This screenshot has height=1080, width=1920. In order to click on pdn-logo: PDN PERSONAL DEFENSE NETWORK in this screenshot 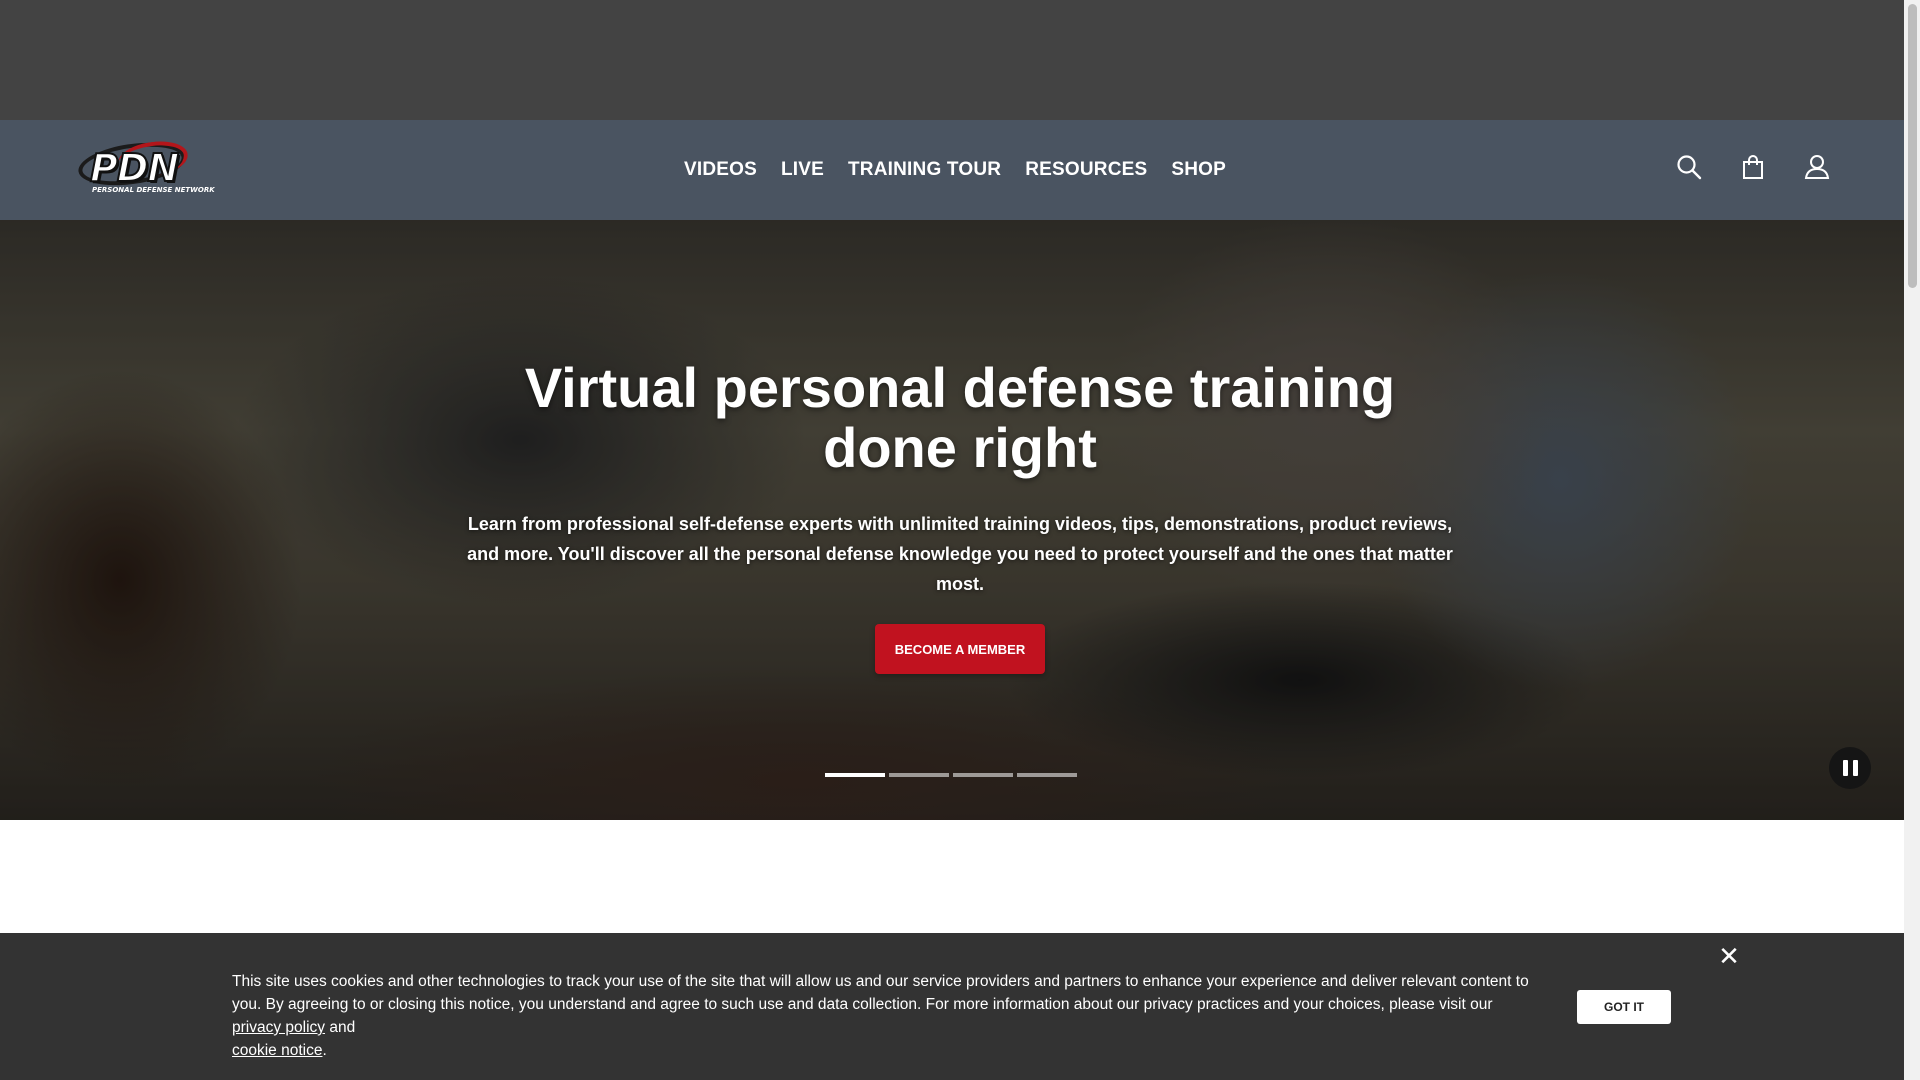, I will do `click(145, 167)`.